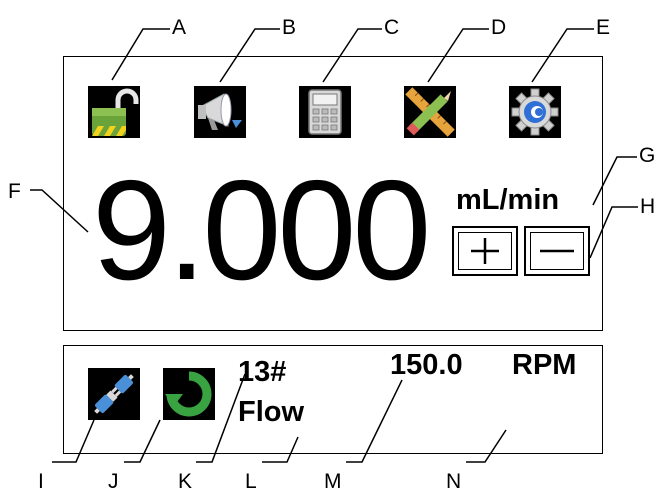 This screenshot has width=668, height=493. Describe the element at coordinates (499, 27) in the screenshot. I see `callout-d: D` at that location.